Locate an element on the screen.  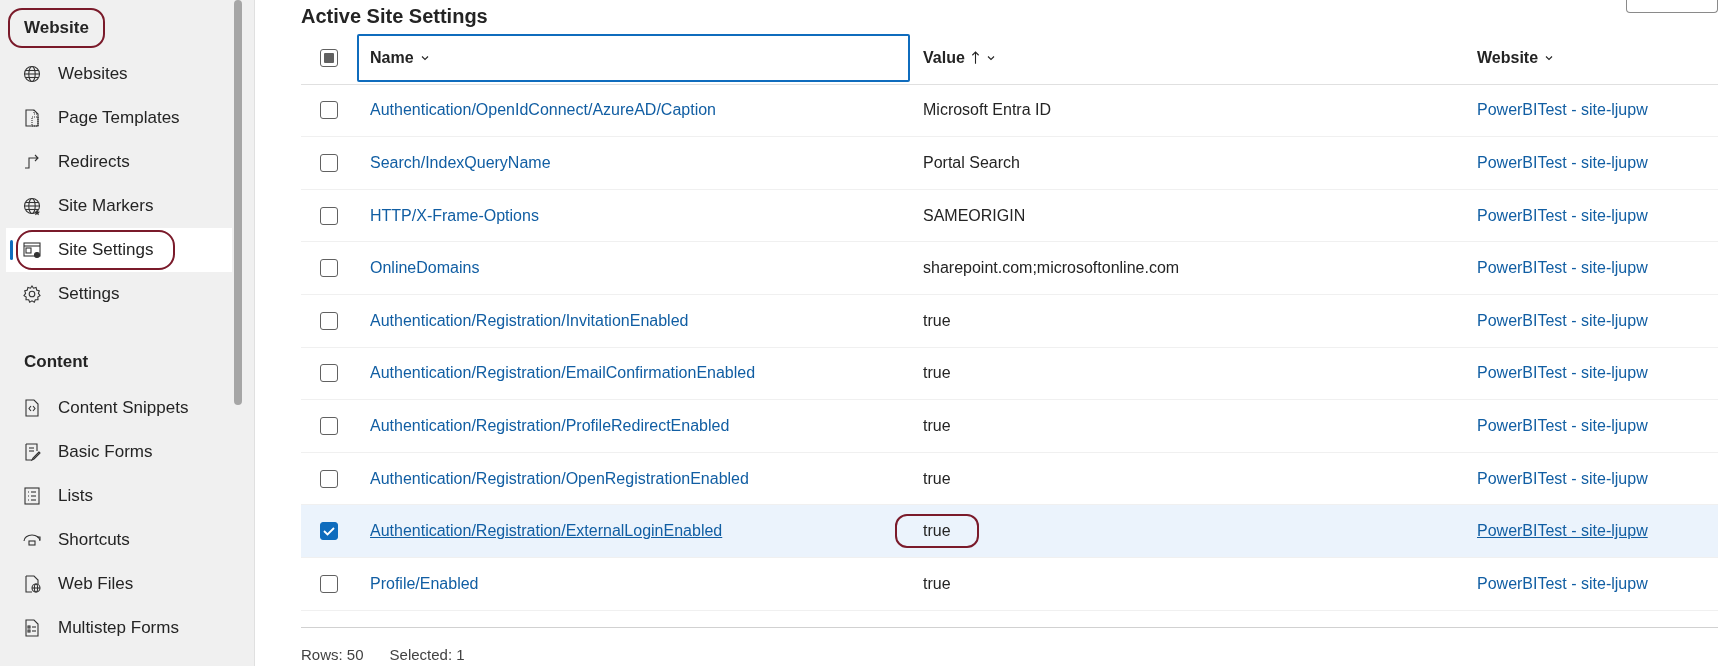
select-all-checkbox is located at coordinates (329, 57).